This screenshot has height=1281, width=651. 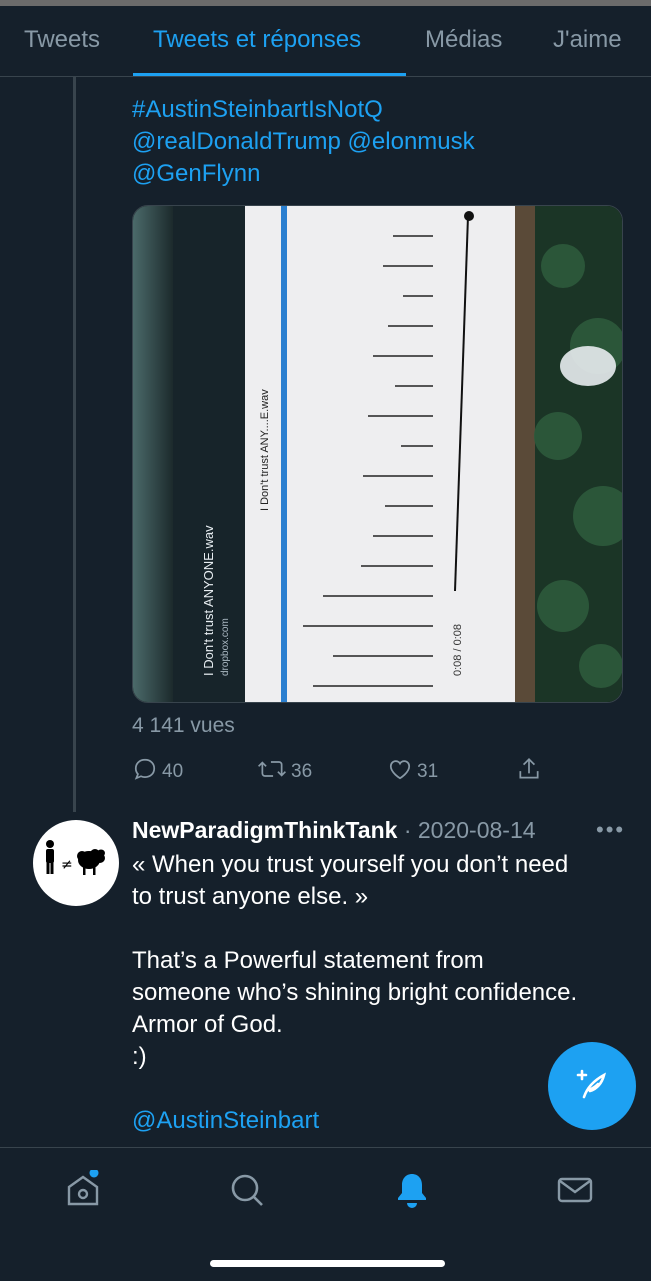 I want to click on tab-tweets-and-replies: Tweets et réponses, so click(x=257, y=40).